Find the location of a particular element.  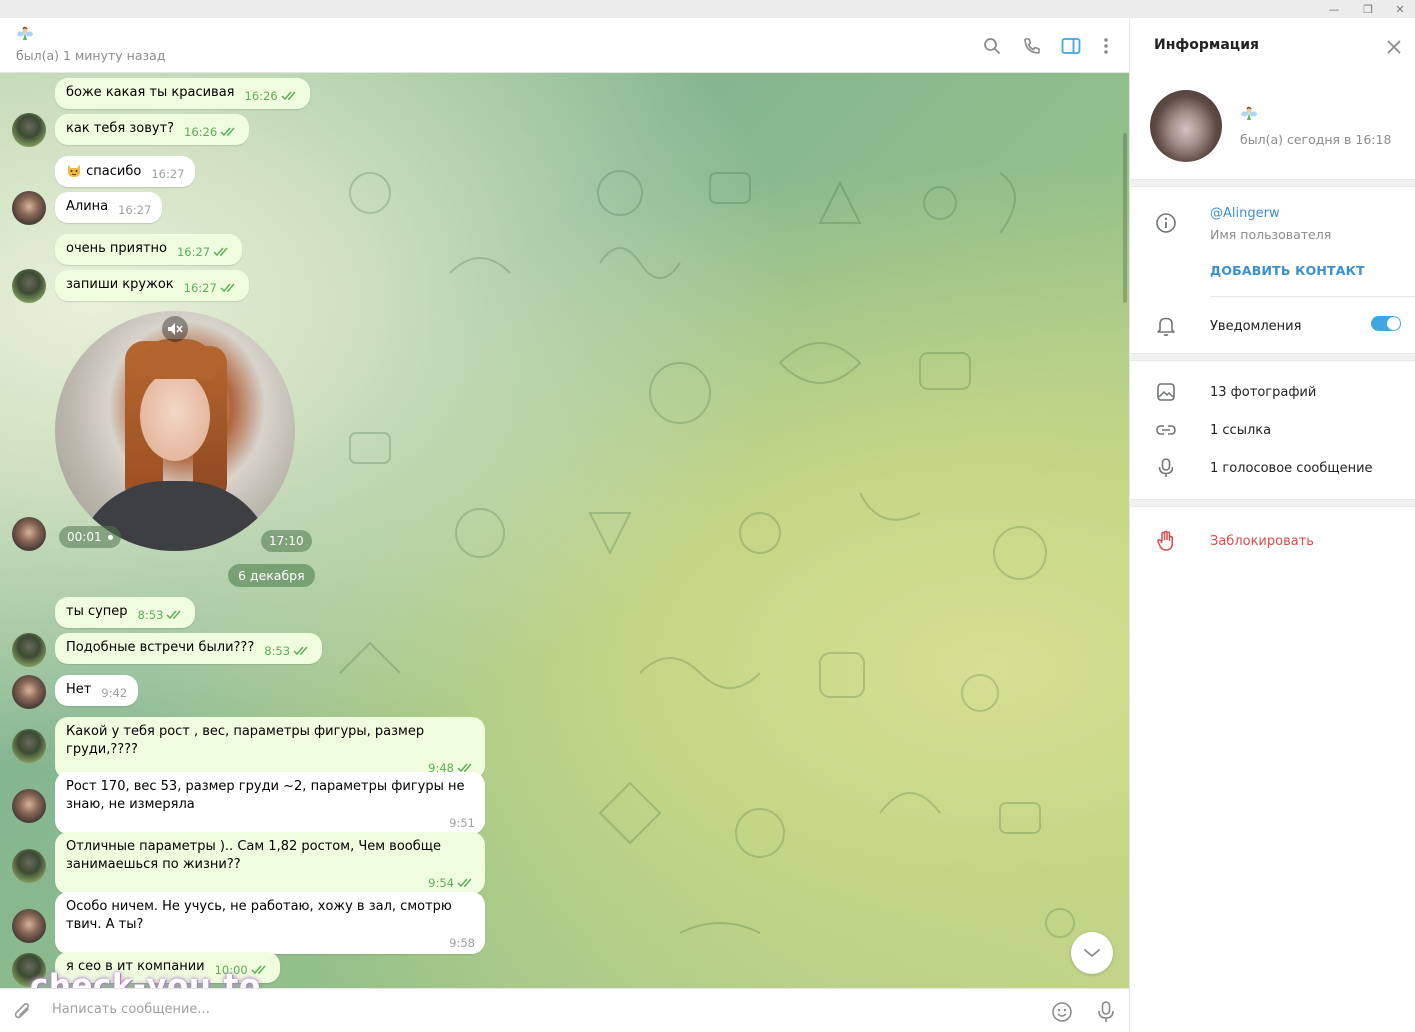

chat-scrollbar is located at coordinates (1125, 218).